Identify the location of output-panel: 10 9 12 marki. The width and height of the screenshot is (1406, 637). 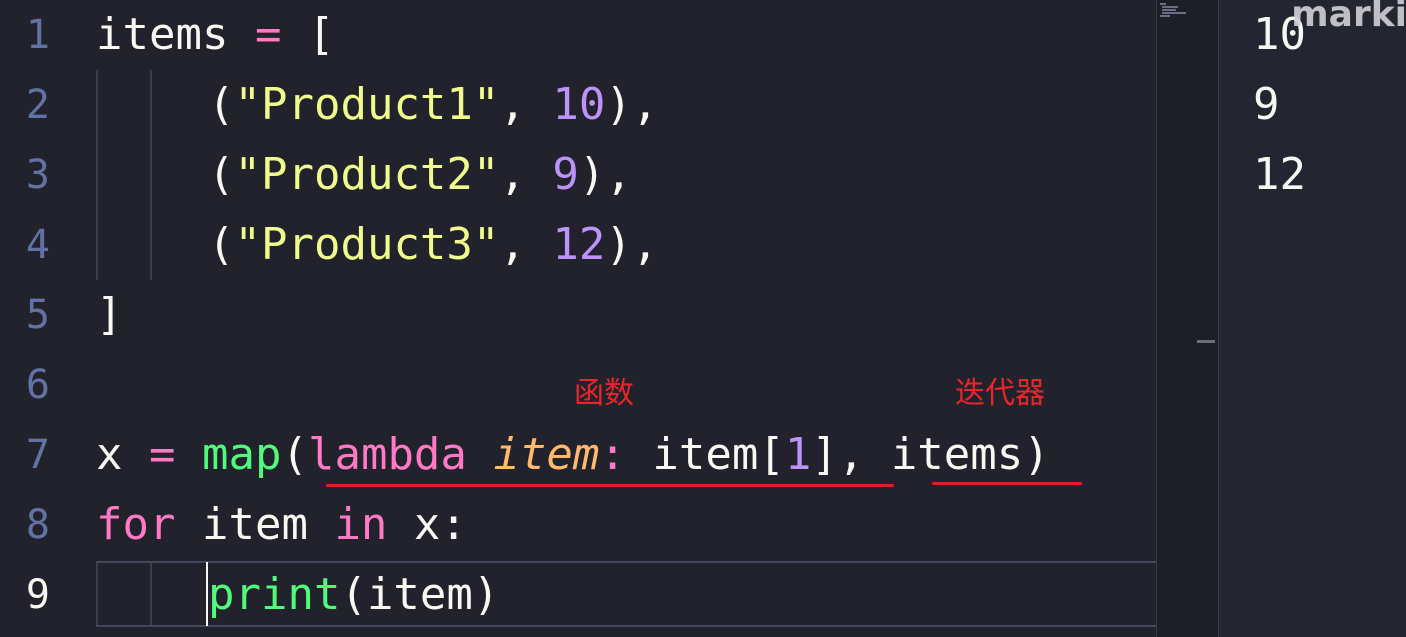
(1312, 318).